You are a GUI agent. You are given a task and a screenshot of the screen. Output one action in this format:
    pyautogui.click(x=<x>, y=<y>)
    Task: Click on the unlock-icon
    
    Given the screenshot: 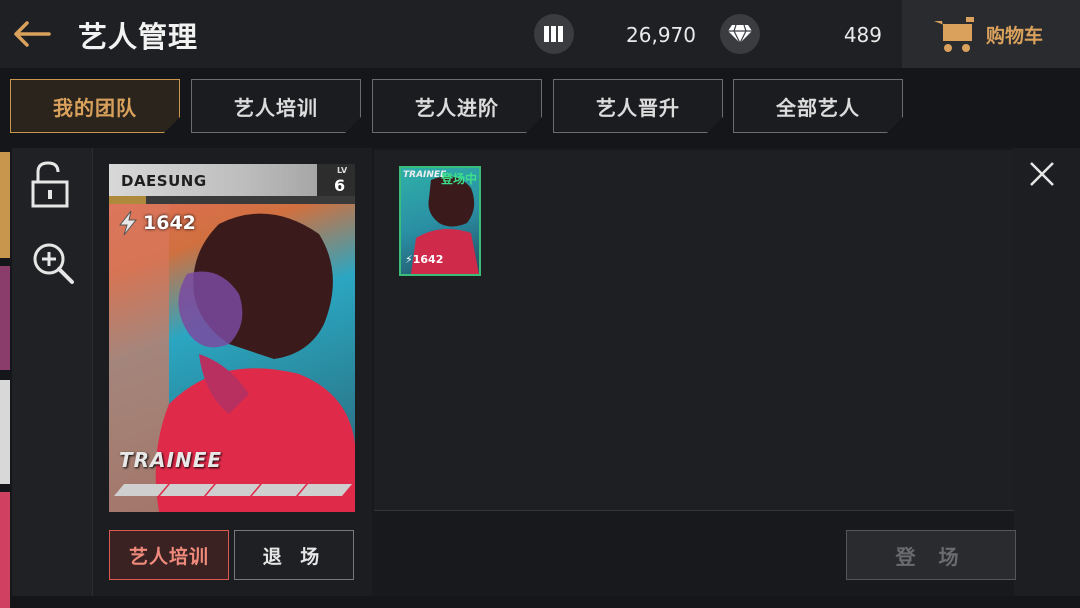 What is the action you would take?
    pyautogui.click(x=50, y=185)
    